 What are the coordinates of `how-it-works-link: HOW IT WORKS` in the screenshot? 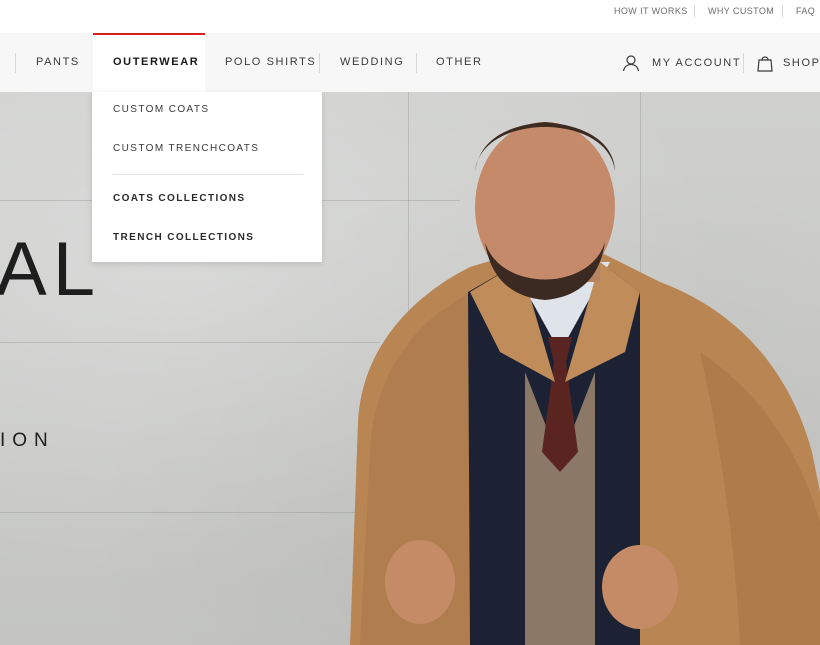 It's located at (651, 11).